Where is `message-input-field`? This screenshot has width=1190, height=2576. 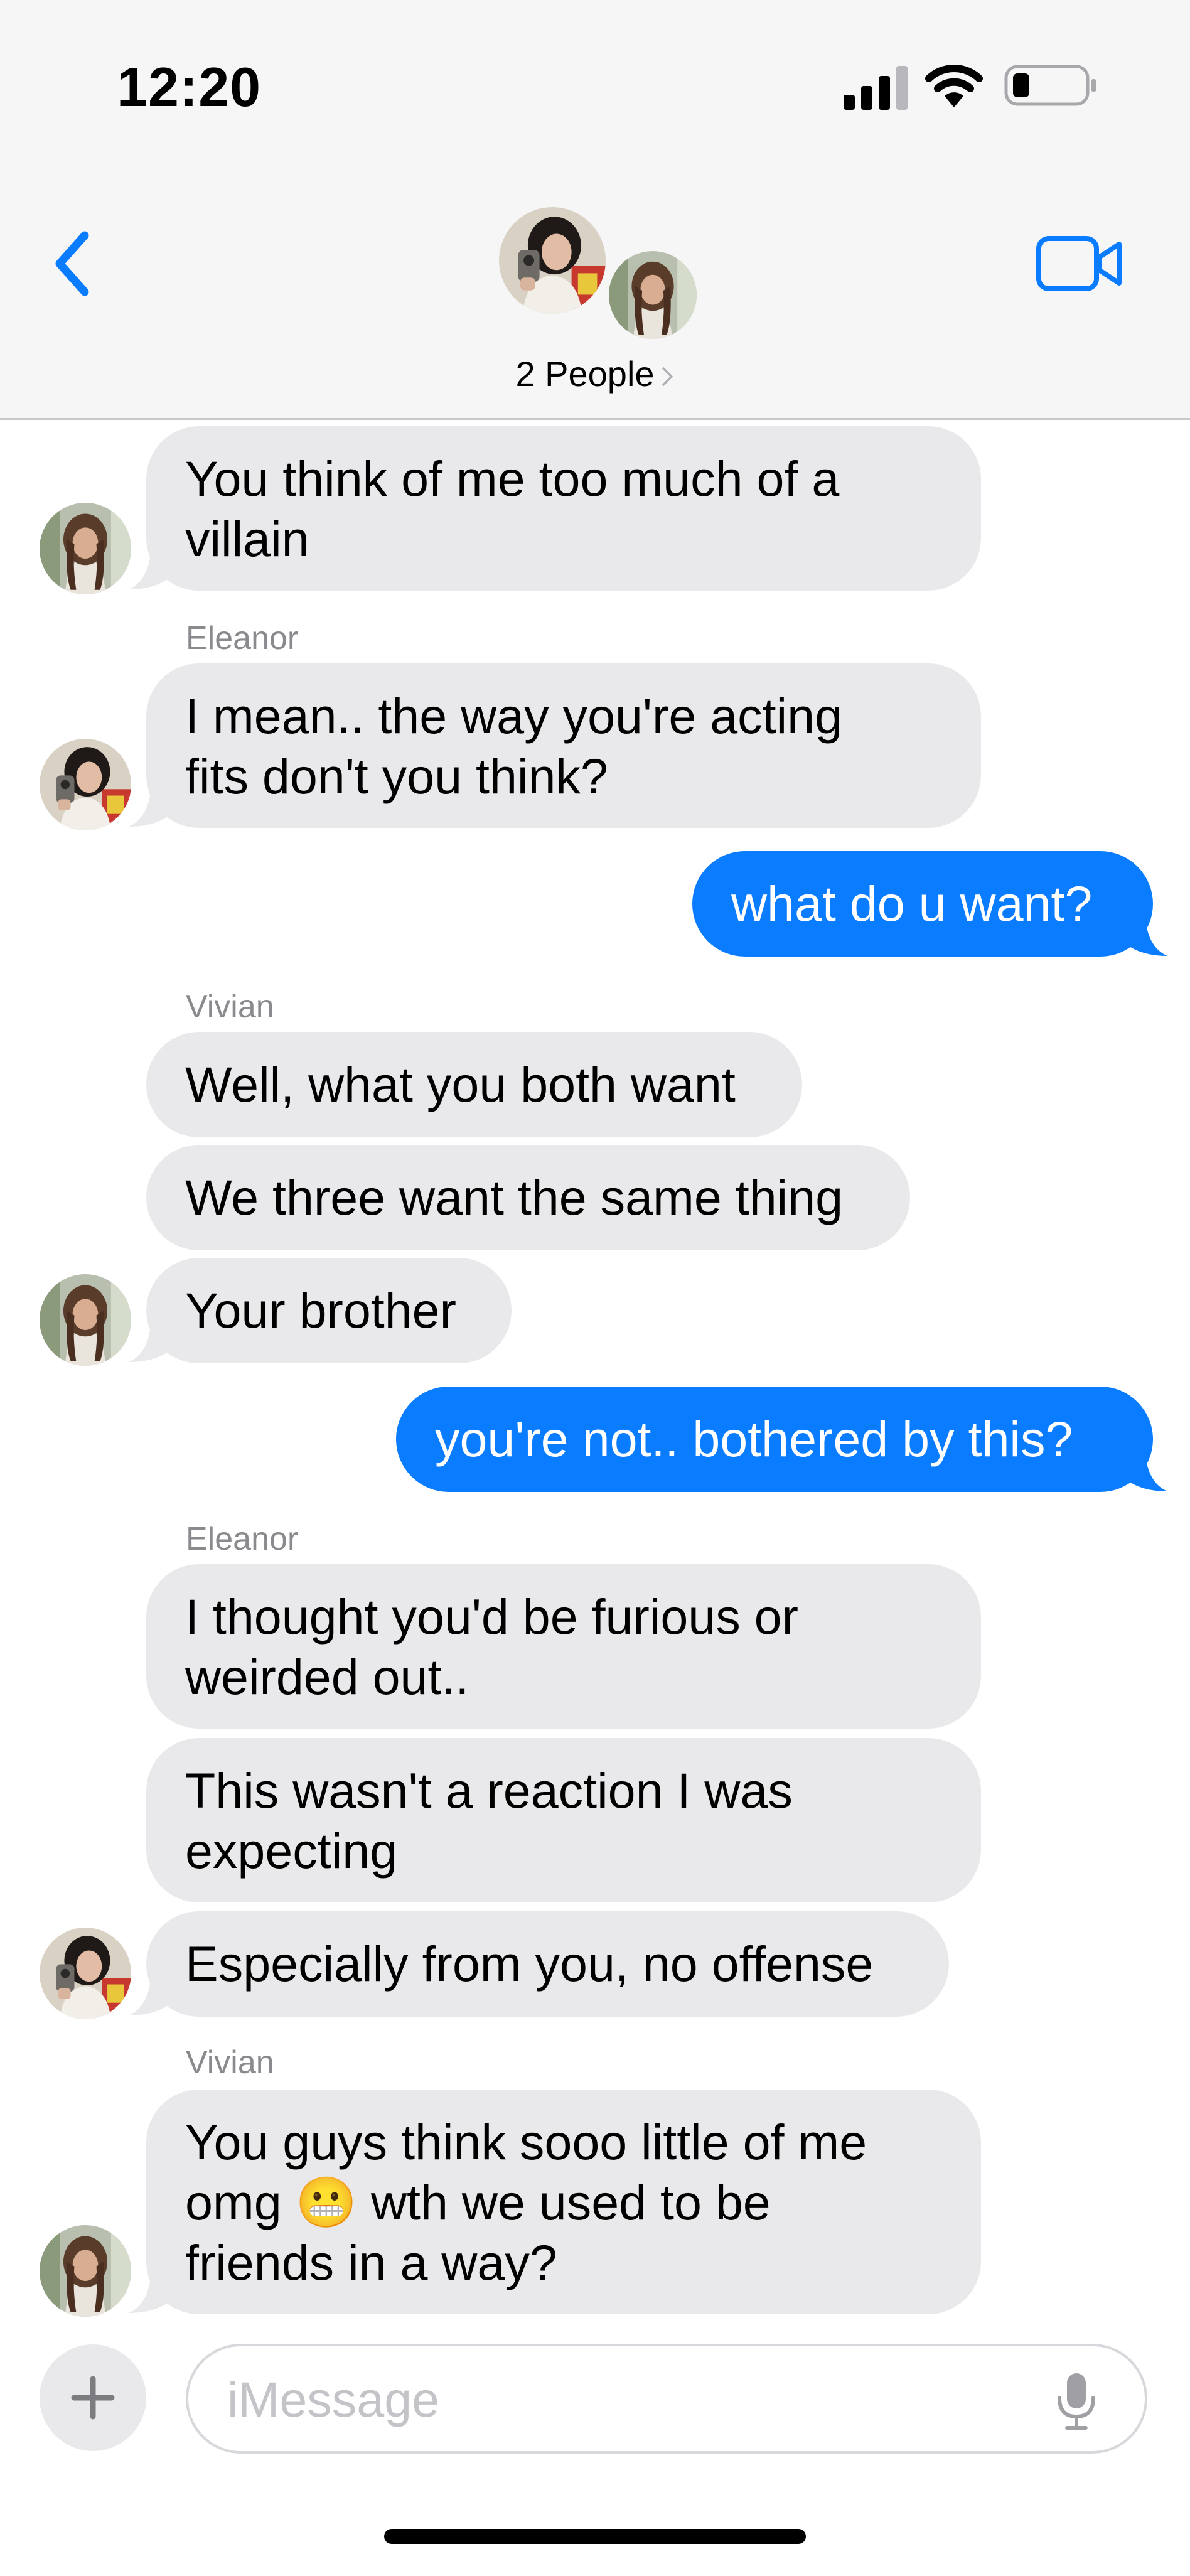
message-input-field is located at coordinates (666, 2399).